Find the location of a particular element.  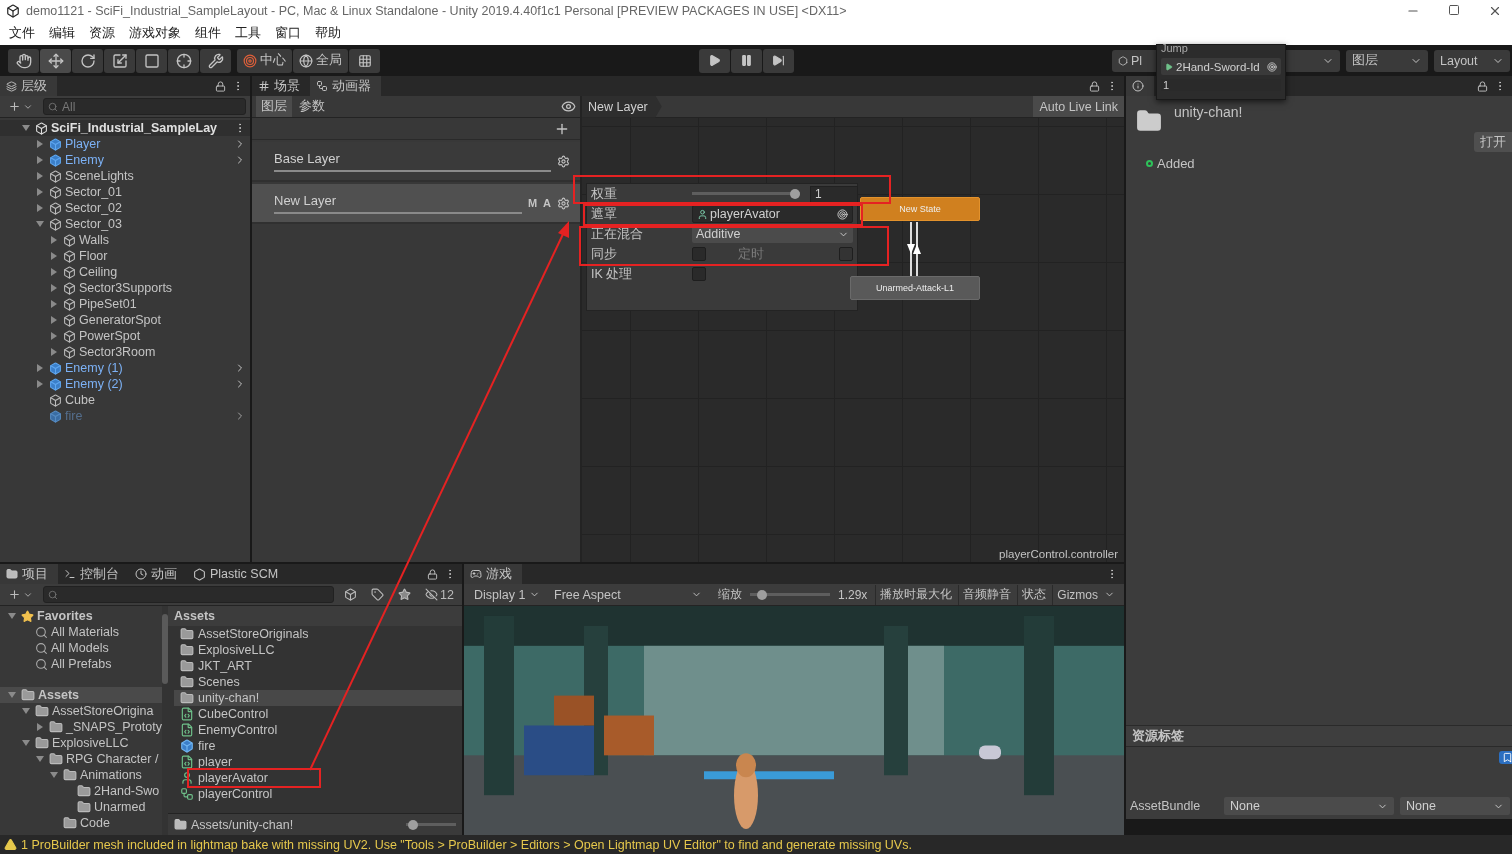

layer-flag-letter: M is located at coordinates (532, 203).